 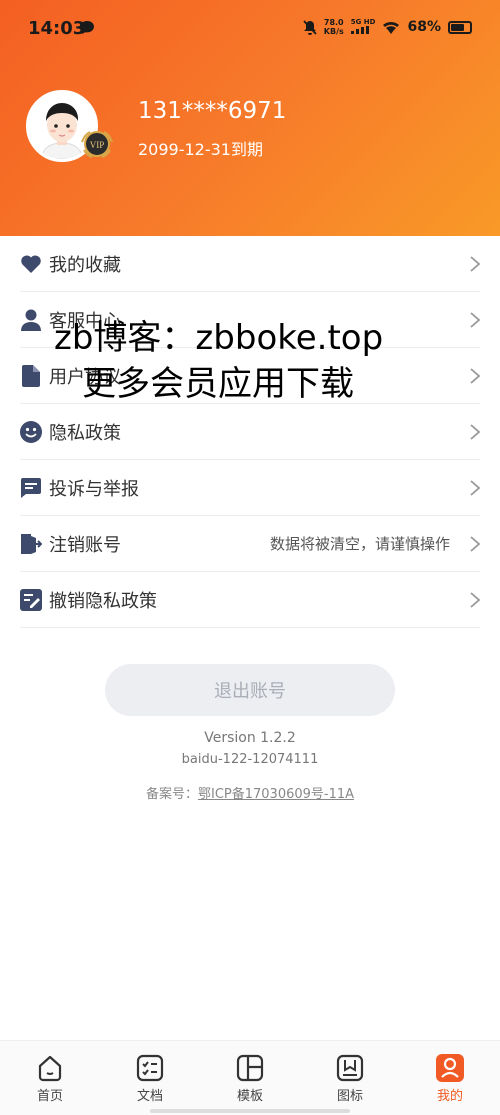 I want to click on tab-label: 图标, so click(x=349, y=1096).